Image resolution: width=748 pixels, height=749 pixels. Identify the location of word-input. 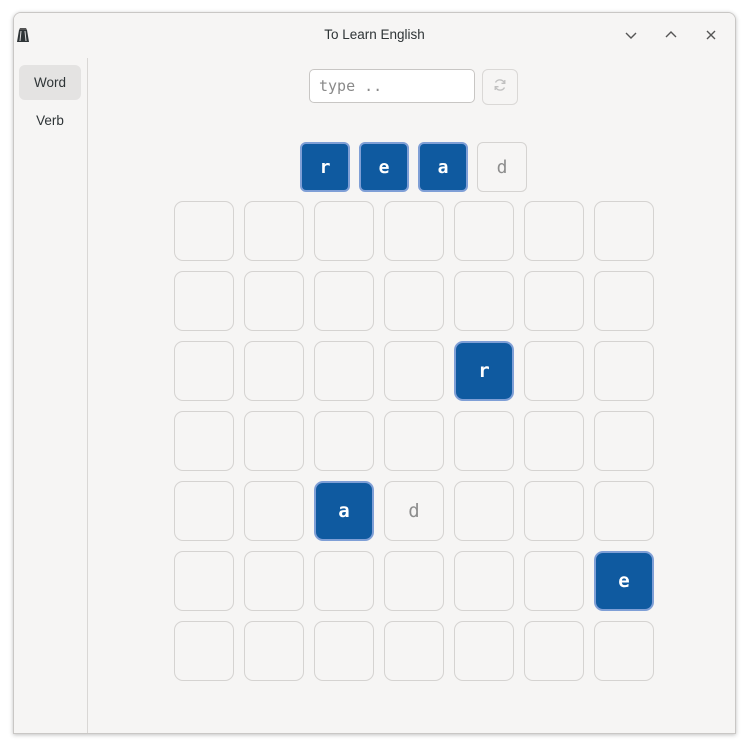
(392, 86).